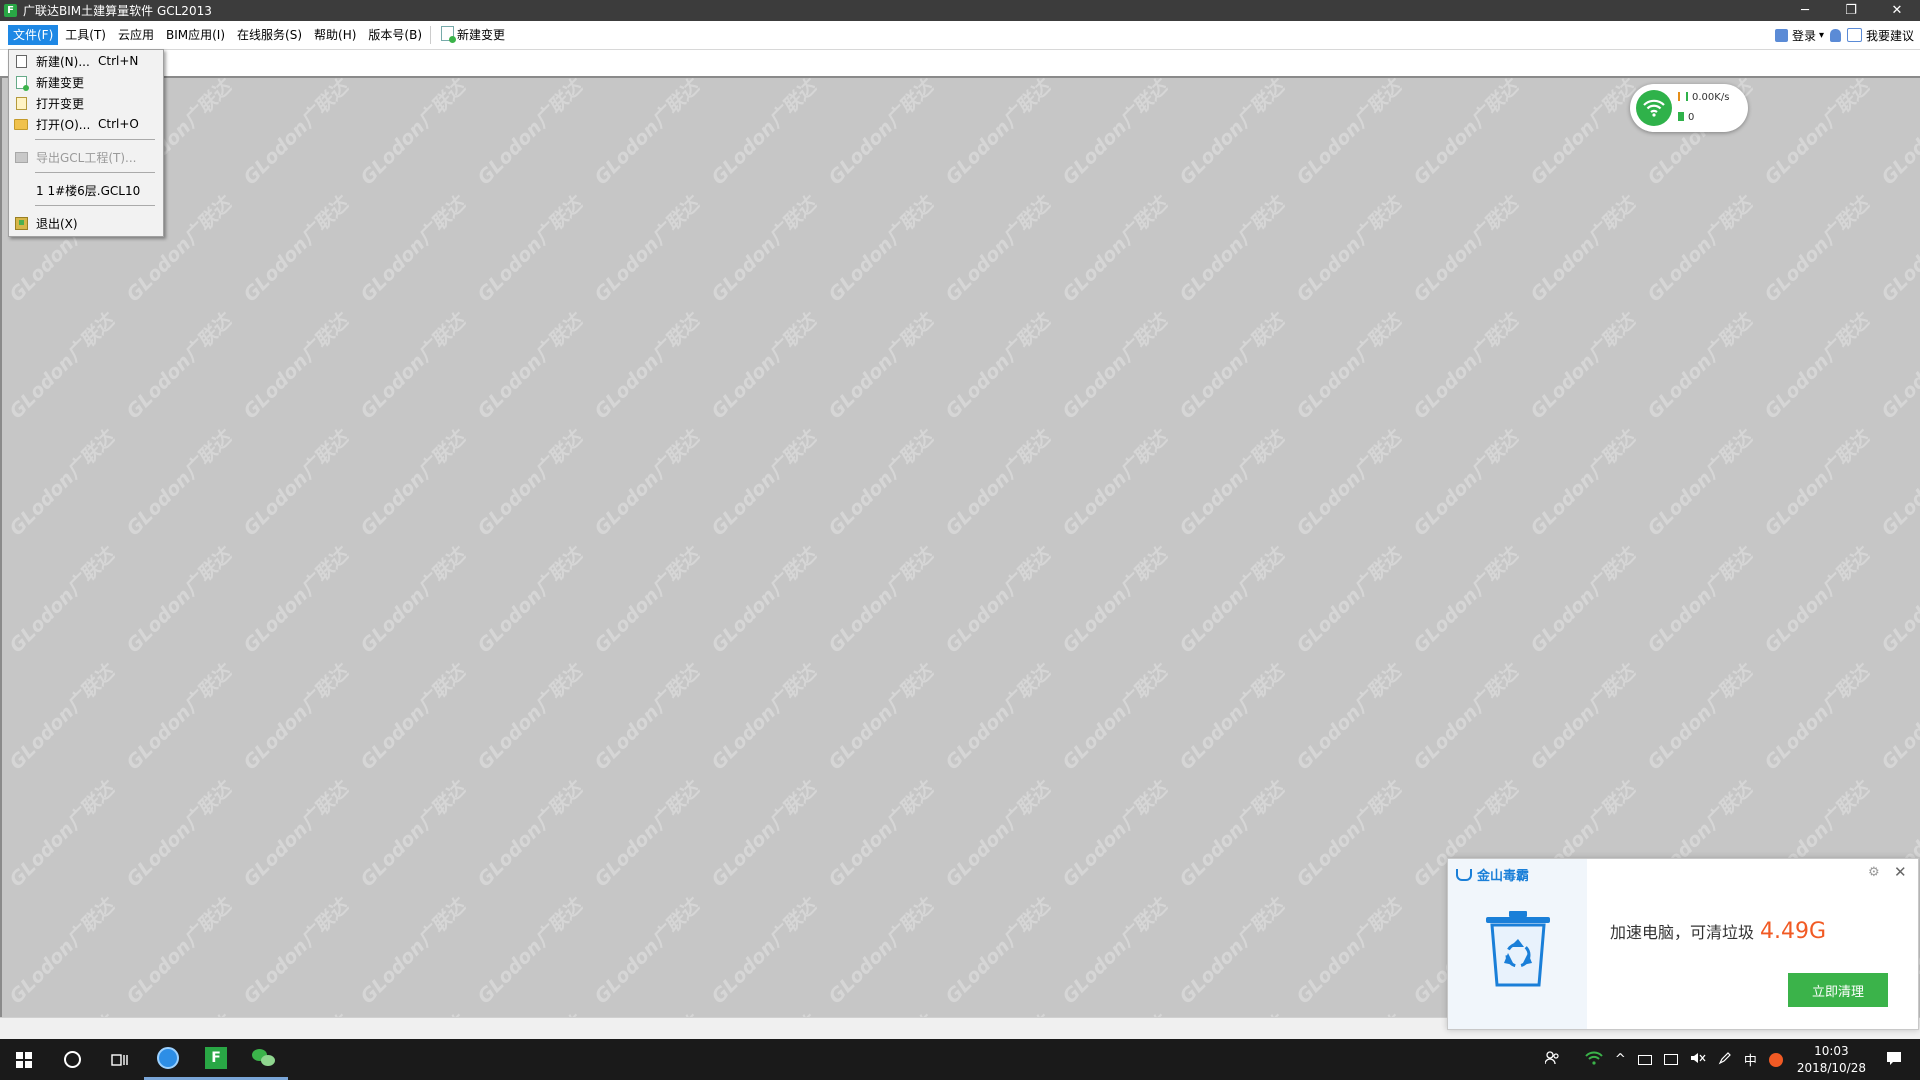 This screenshot has width=1920, height=1080. I want to click on task-view-icon, so click(119, 1059).